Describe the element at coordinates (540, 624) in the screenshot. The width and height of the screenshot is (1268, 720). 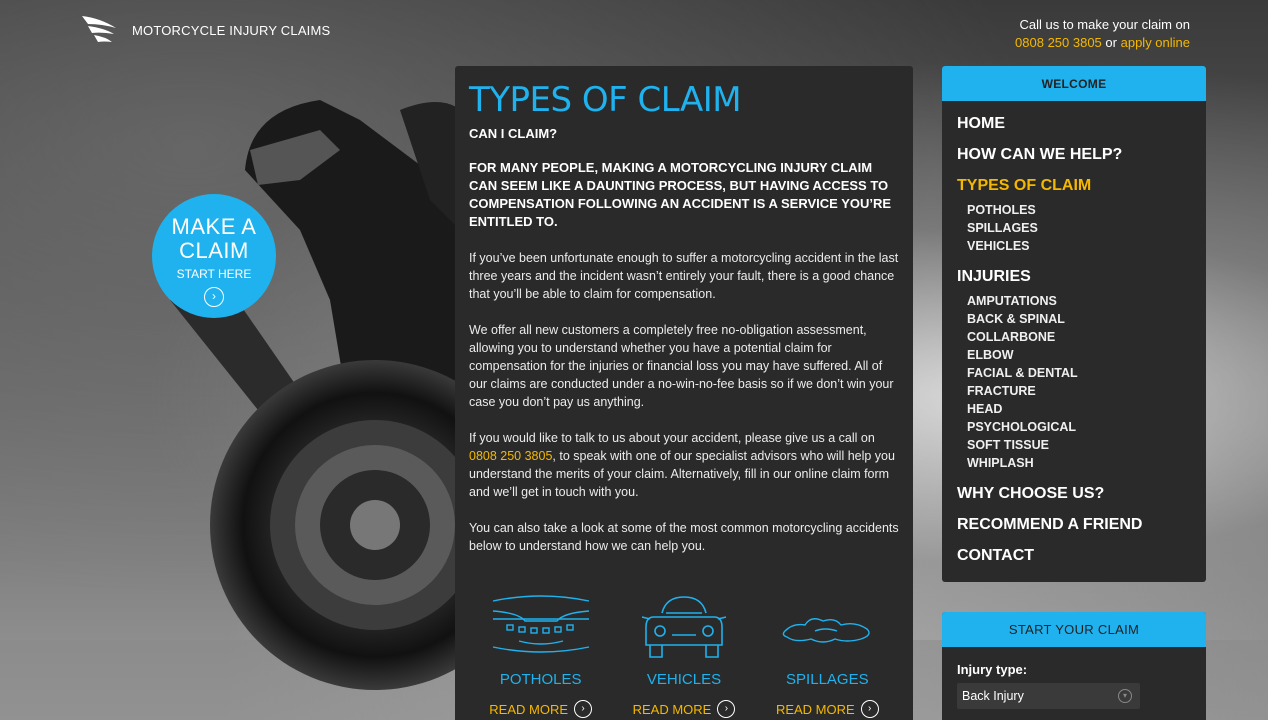
I see `pothole-icon` at that location.